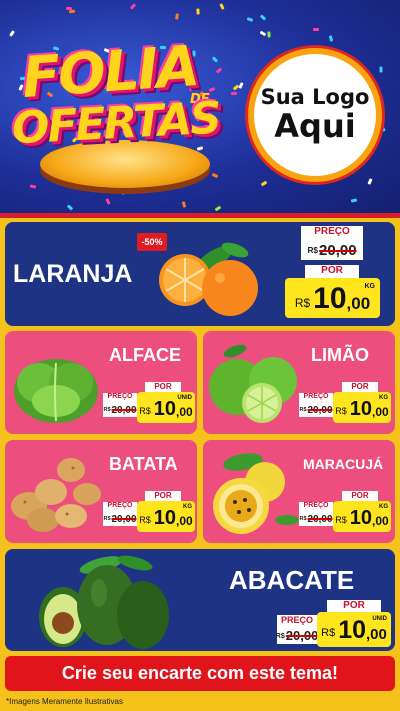  I want to click on old-price-laranja: R$ 20,00, so click(332, 250).